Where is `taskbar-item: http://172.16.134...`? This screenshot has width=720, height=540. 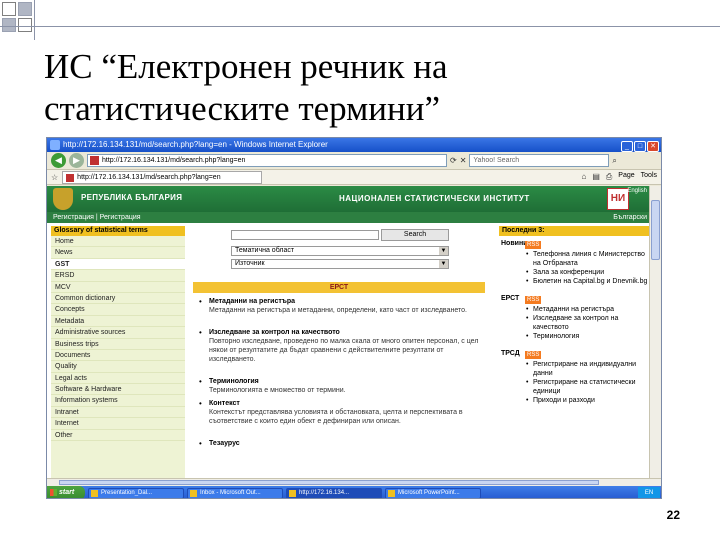 taskbar-item: http://172.16.134... is located at coordinates (334, 492).